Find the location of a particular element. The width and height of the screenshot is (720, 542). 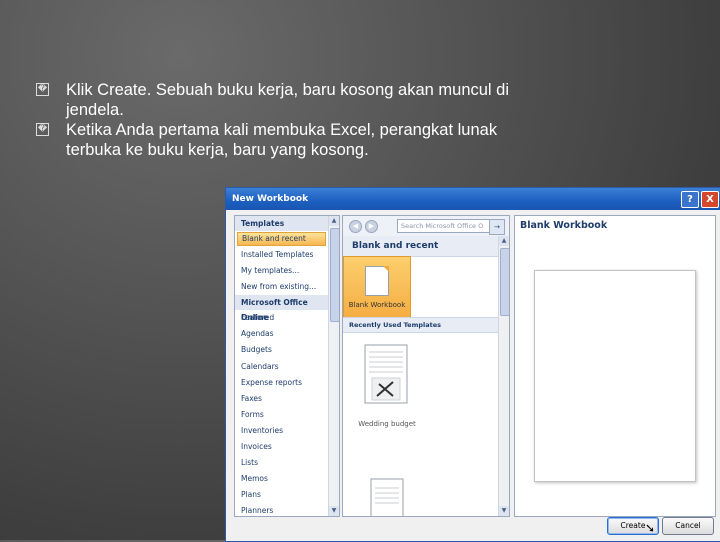

blank-workbook-tile: Blank Workbook is located at coordinates (377, 291).